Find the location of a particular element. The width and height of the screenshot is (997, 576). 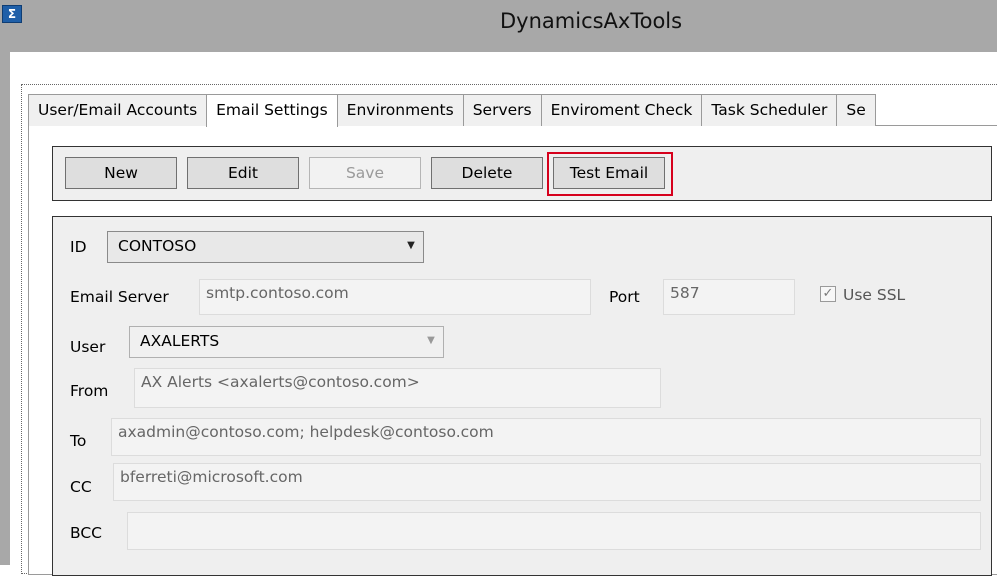

test-email-button: Test Email is located at coordinates (609, 173).